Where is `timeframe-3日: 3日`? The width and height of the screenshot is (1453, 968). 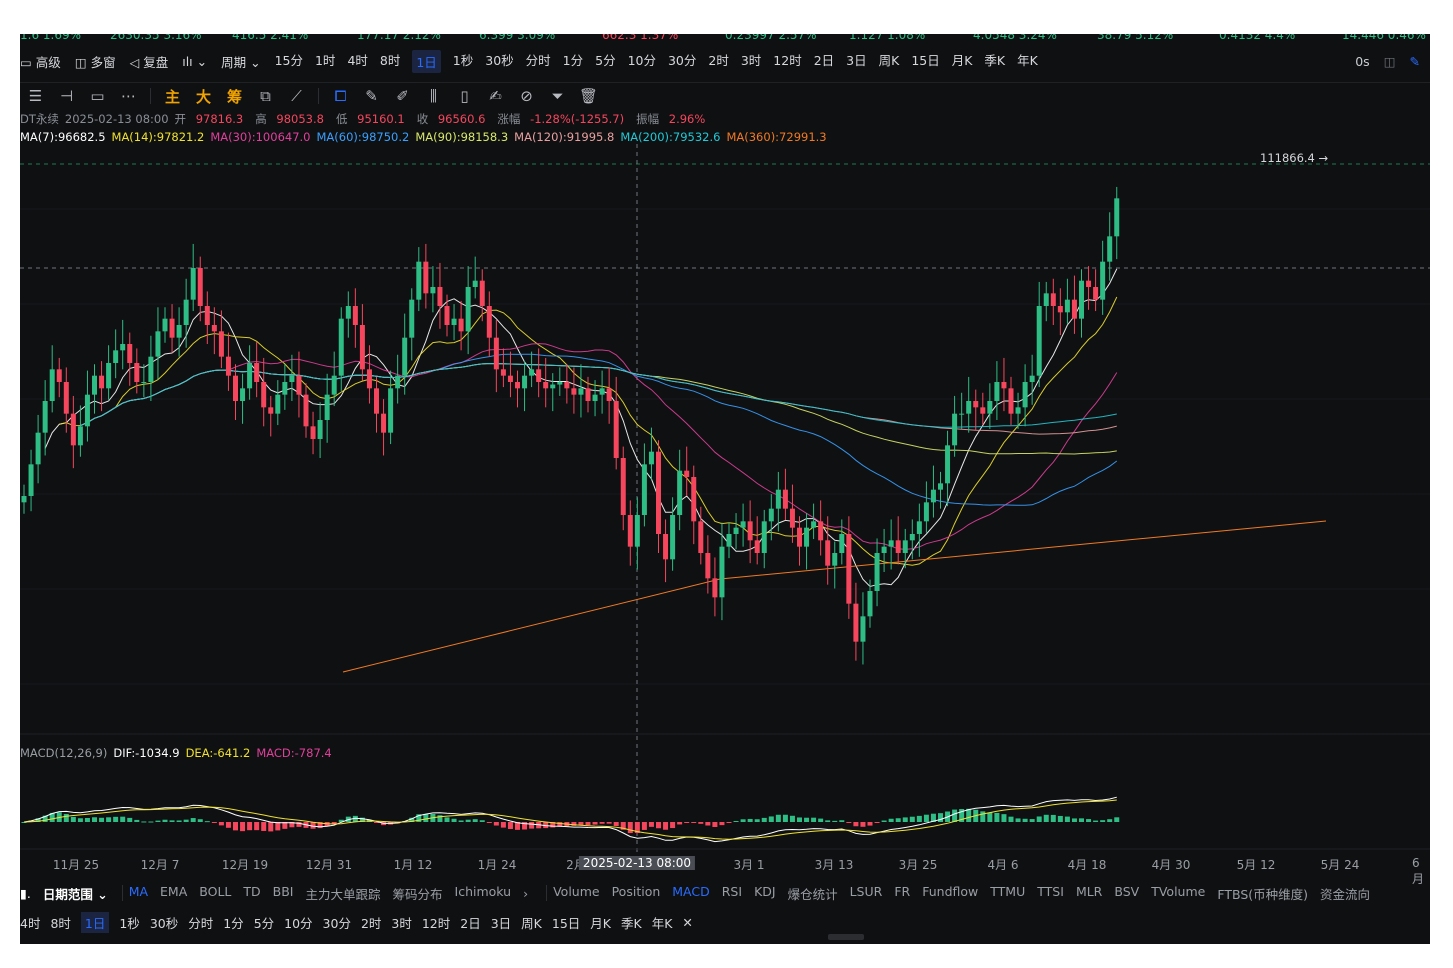
timeframe-3日: 3日 is located at coordinates (856, 61).